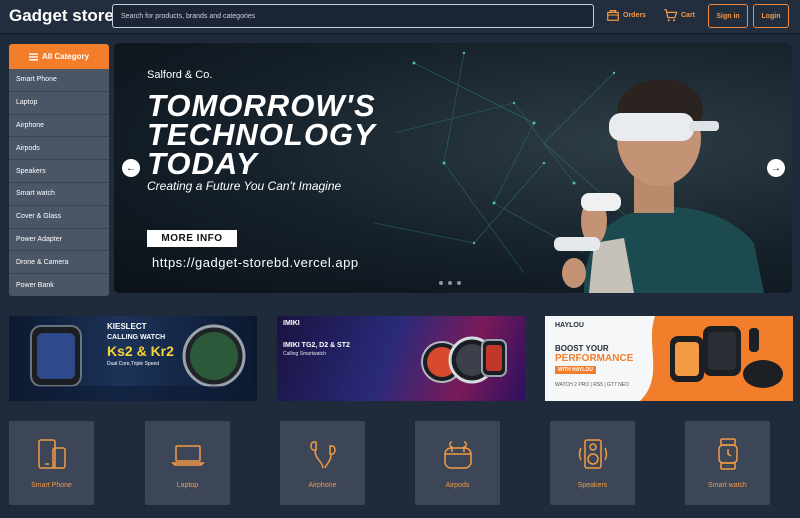  I want to click on hero-title-line2: TECHNOLOGY, so click(261, 134).